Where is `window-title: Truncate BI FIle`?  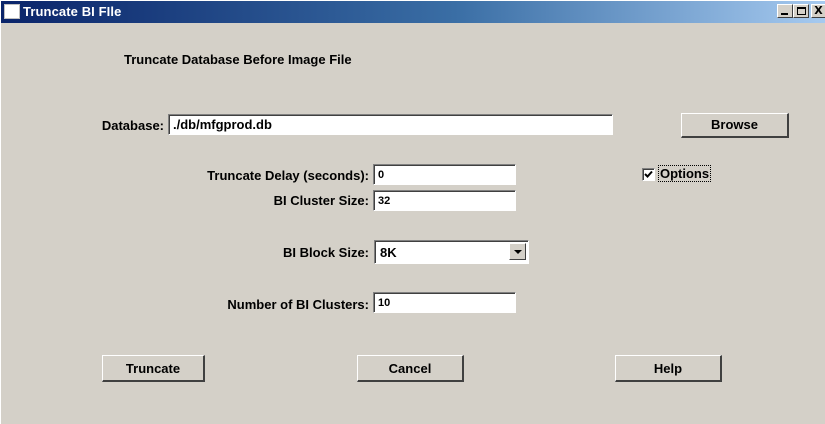
window-title: Truncate BI FIle is located at coordinates (72, 11).